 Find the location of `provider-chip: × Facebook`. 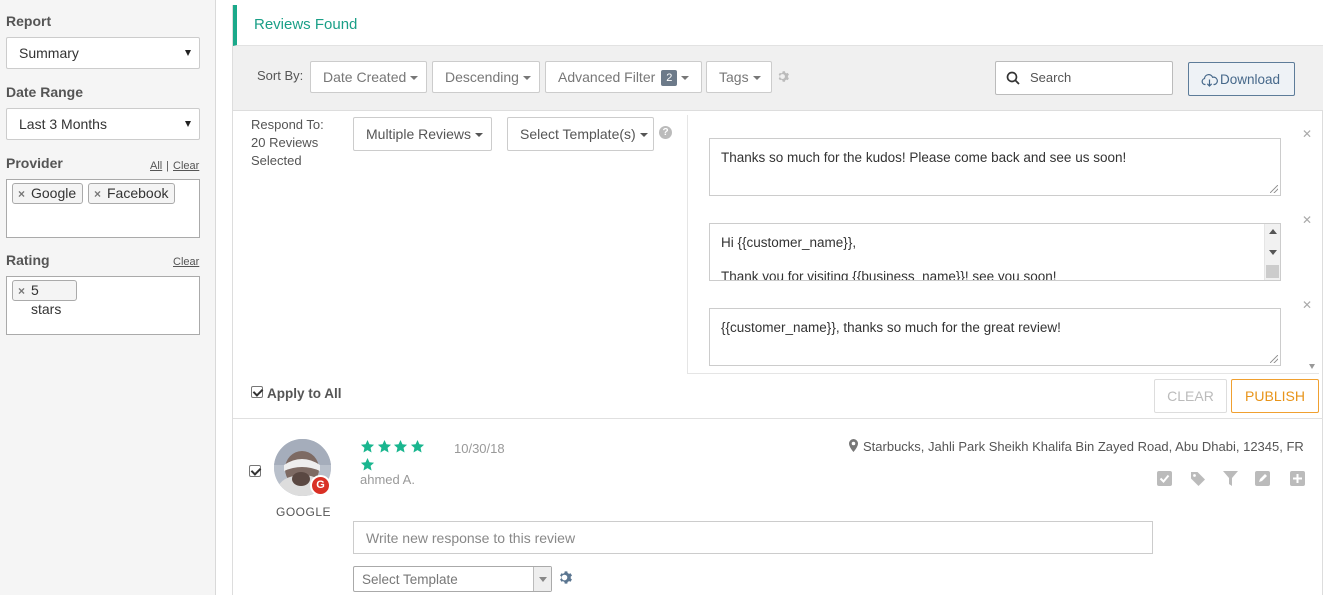

provider-chip: × Facebook is located at coordinates (131, 193).